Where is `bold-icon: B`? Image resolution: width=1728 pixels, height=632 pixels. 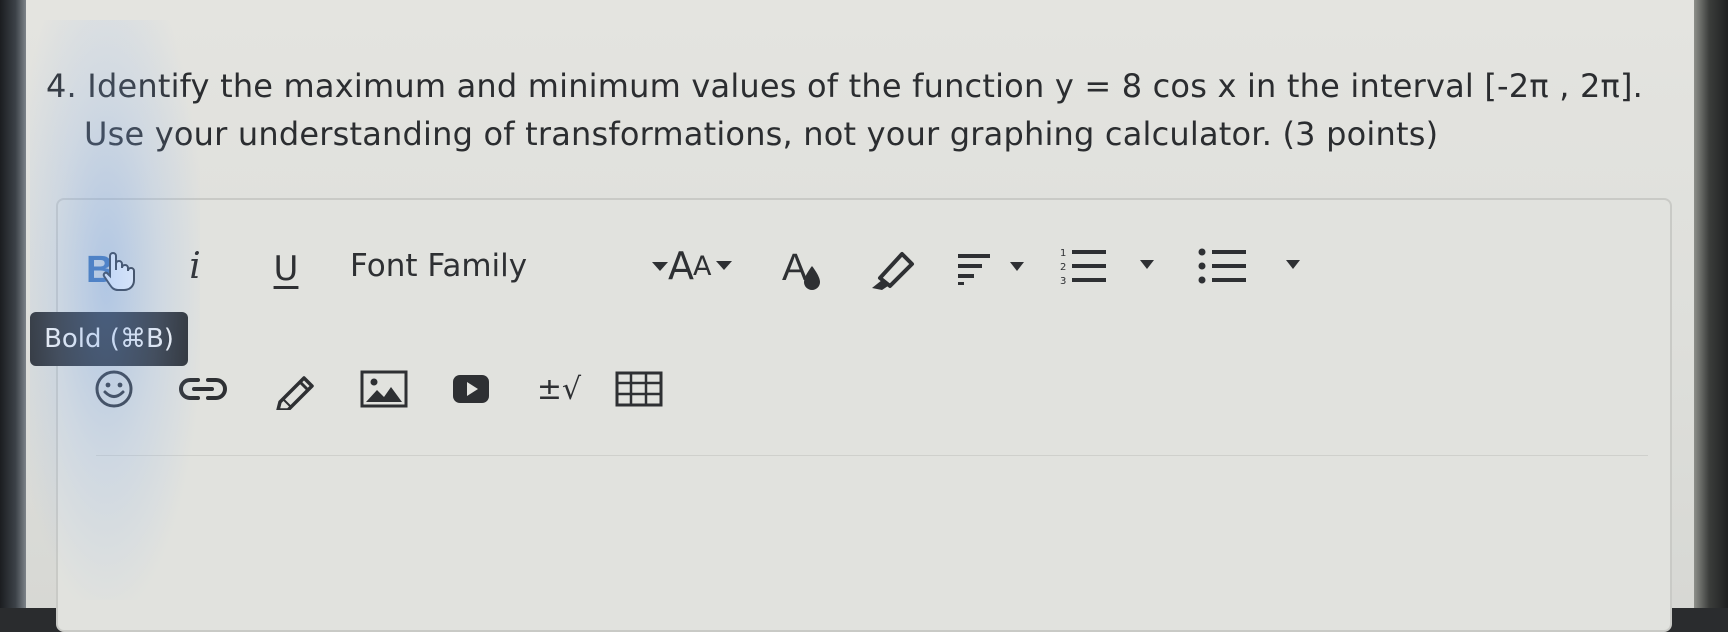 bold-icon: B is located at coordinates (110, 270).